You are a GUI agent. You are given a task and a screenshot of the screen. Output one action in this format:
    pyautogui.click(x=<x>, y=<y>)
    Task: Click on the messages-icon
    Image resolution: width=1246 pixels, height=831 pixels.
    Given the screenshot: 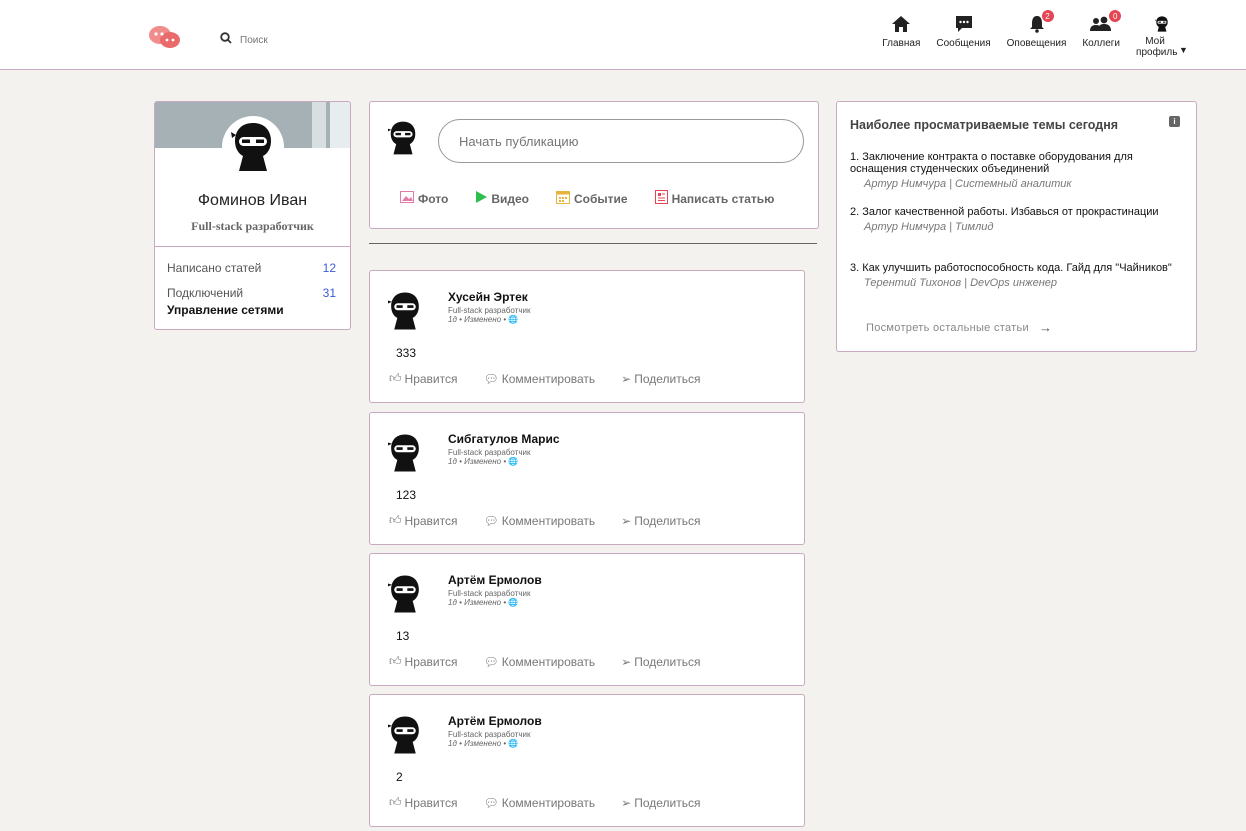 What is the action you would take?
    pyautogui.click(x=964, y=24)
    